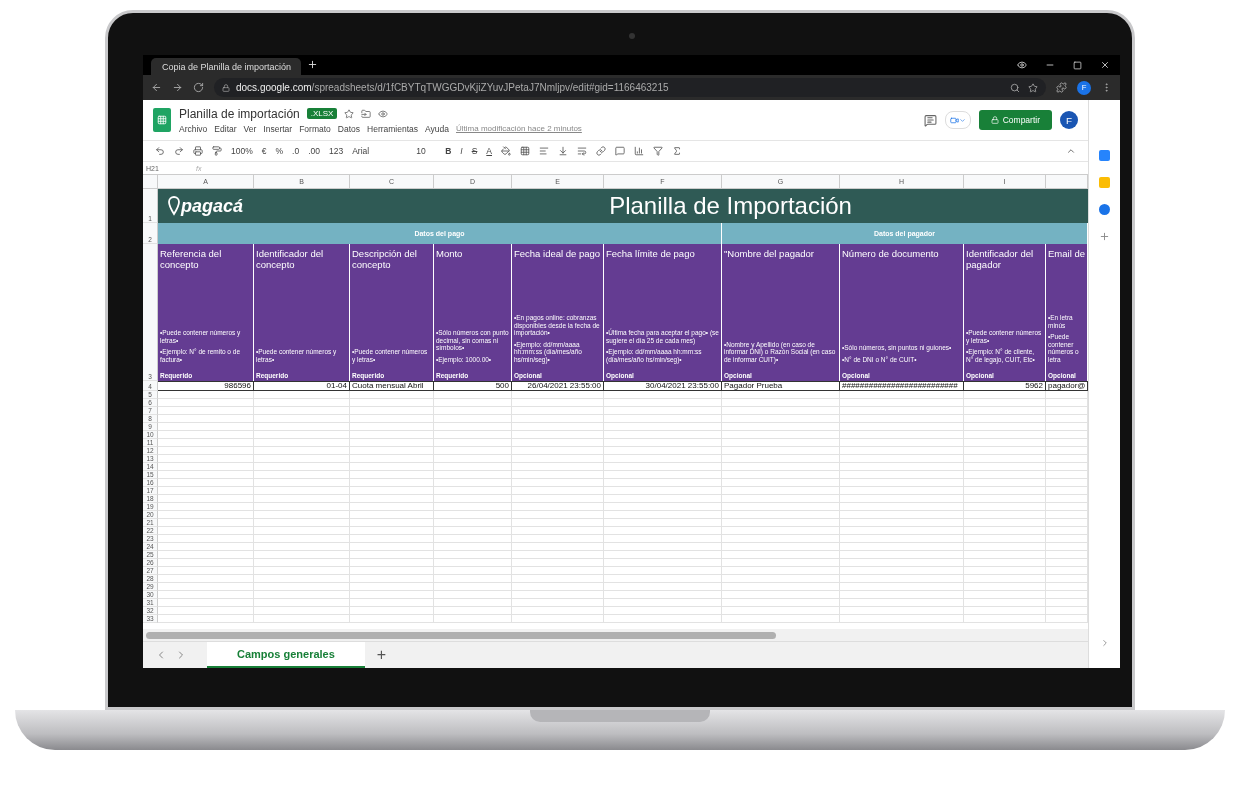 Image resolution: width=1240 pixels, height=785 pixels. Describe the element at coordinates (383, 113) in the screenshot. I see `eye-icon` at that location.